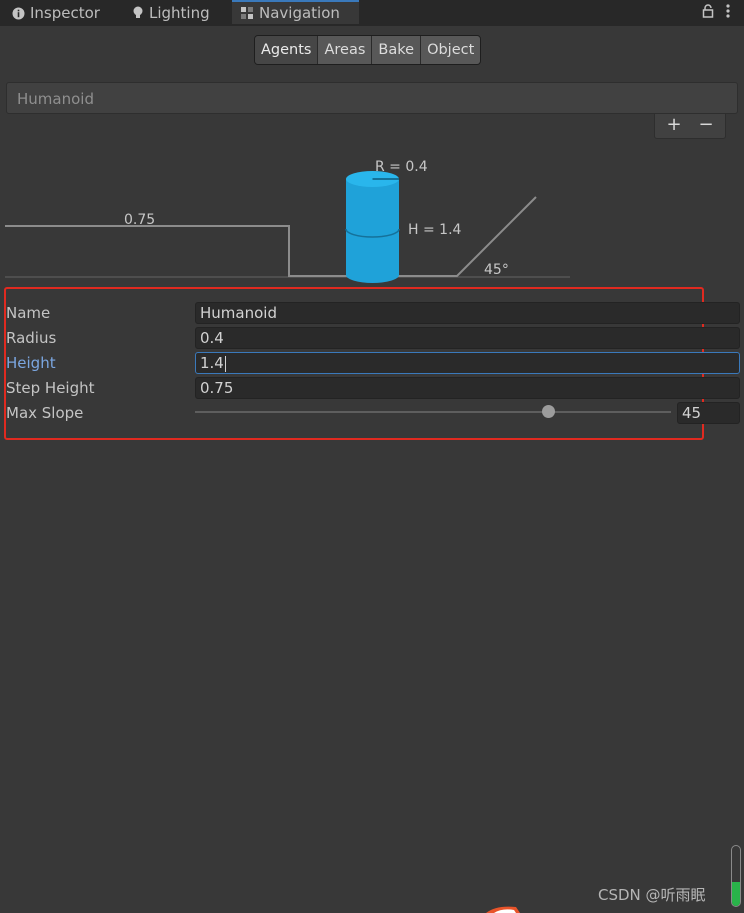 The image size is (744, 913). Describe the element at coordinates (467, 338) in the screenshot. I see `radius-field: 0.4` at that location.